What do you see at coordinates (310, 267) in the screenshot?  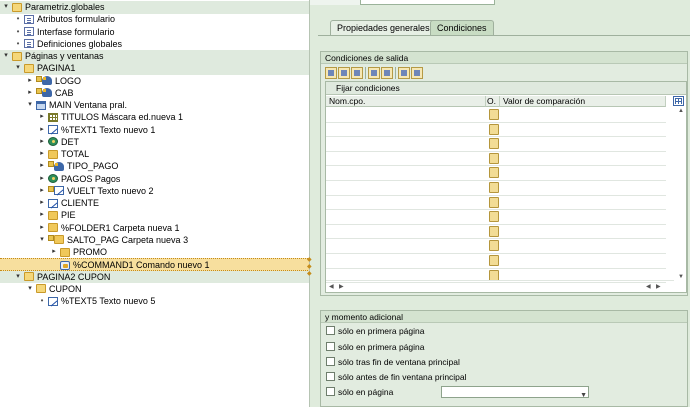 I see `splitter-handle: ◆ ◆ ◆` at bounding box center [310, 267].